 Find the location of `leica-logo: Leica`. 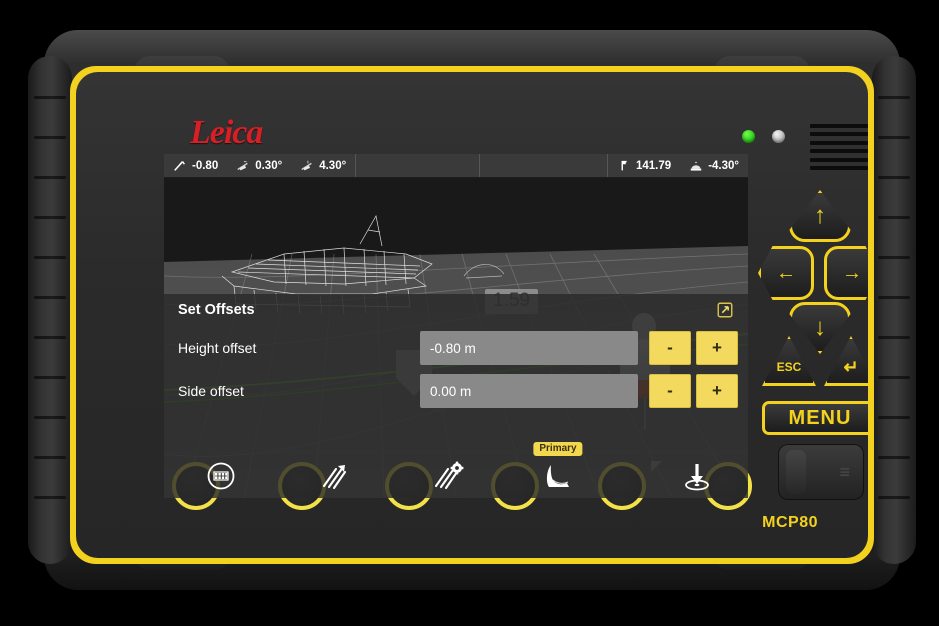

leica-logo: Leica is located at coordinates (226, 132).